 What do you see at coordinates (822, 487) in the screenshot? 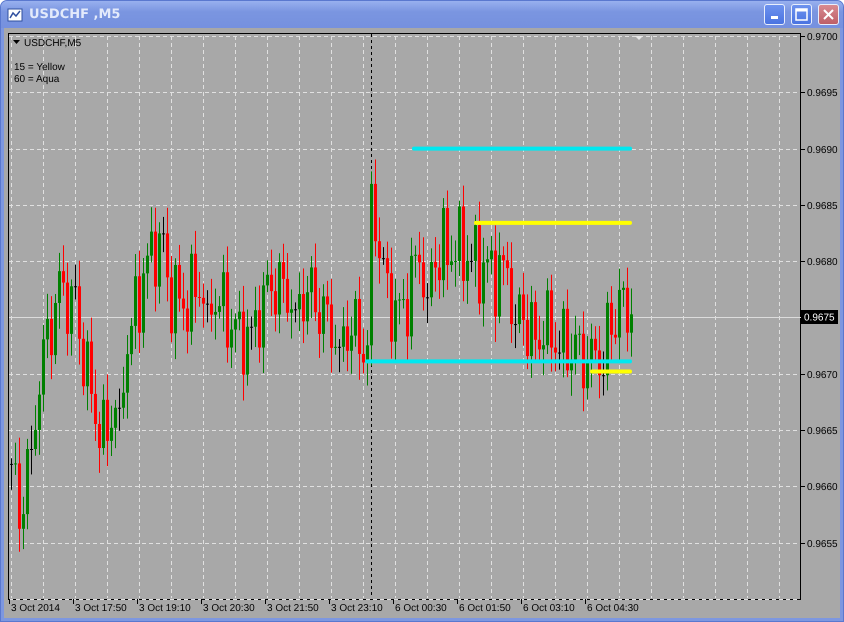
I see `price-label: 0.9660` at bounding box center [822, 487].